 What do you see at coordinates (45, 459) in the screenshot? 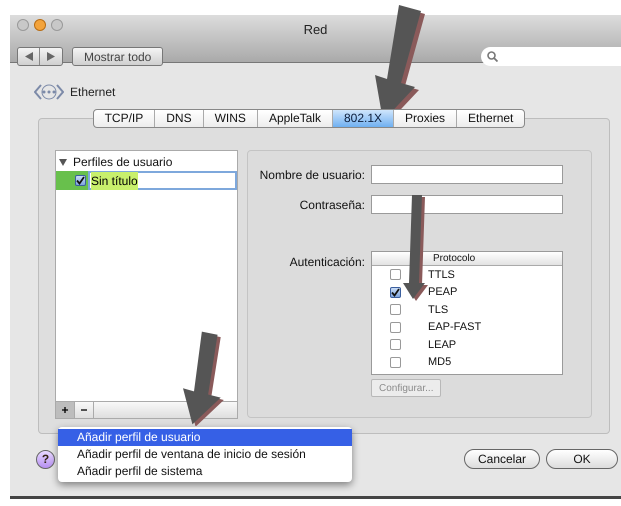
I see `help-button: ?` at bounding box center [45, 459].